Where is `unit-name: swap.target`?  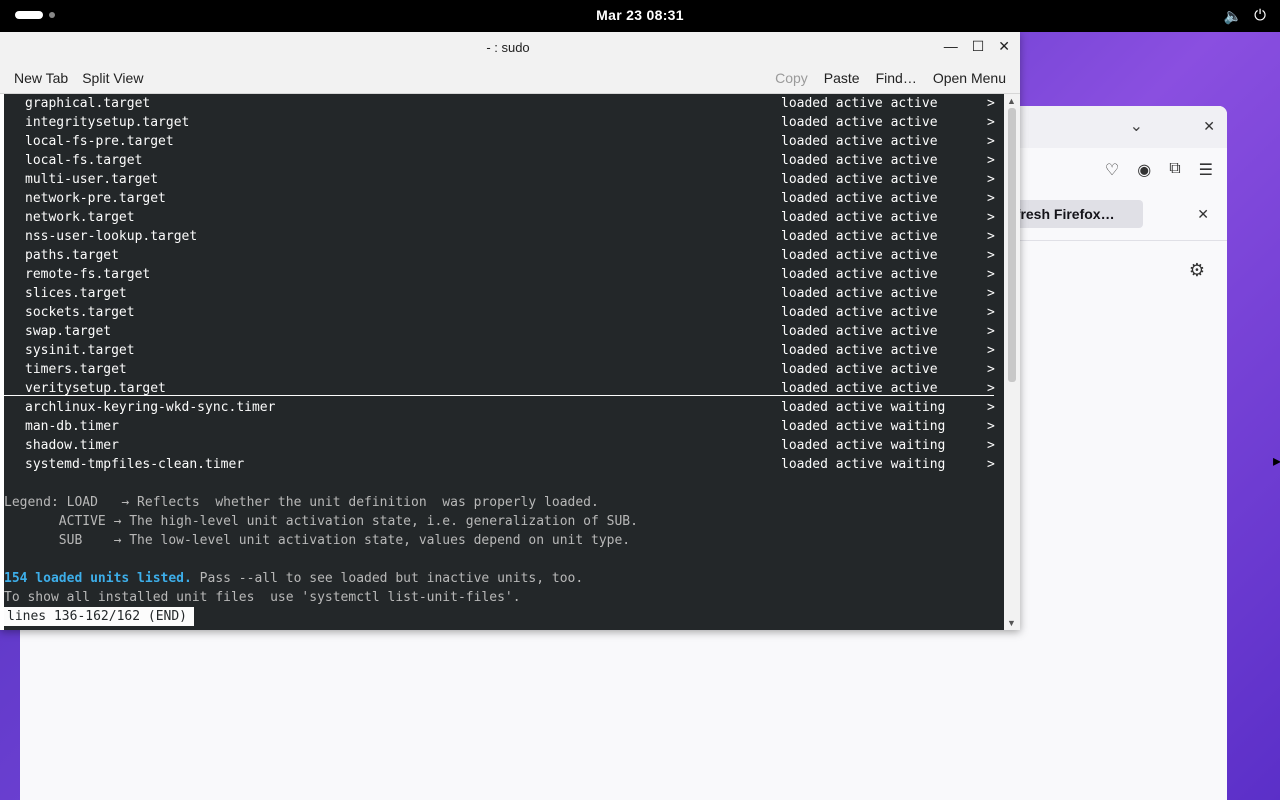
unit-name: swap.target is located at coordinates (68, 331).